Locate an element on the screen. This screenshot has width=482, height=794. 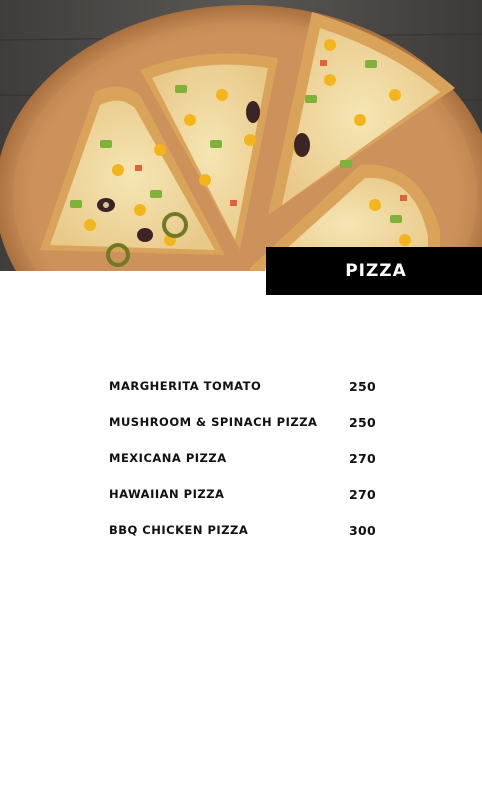
menu-item-name: MEXICANA PIZZA is located at coordinates (168, 458).